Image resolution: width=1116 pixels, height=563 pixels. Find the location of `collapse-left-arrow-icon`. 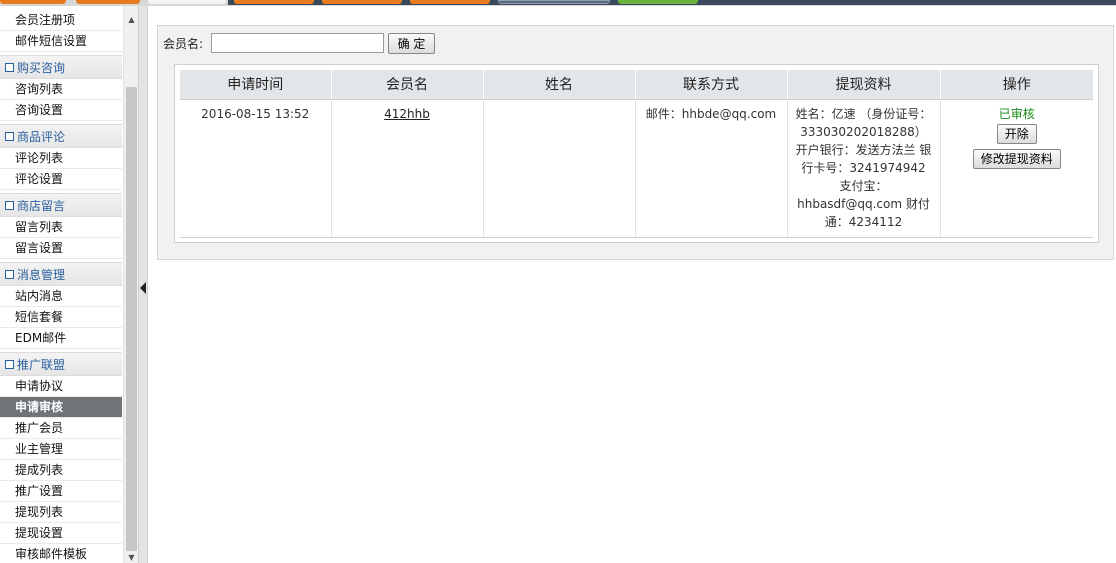

collapse-left-arrow-icon is located at coordinates (143, 288).